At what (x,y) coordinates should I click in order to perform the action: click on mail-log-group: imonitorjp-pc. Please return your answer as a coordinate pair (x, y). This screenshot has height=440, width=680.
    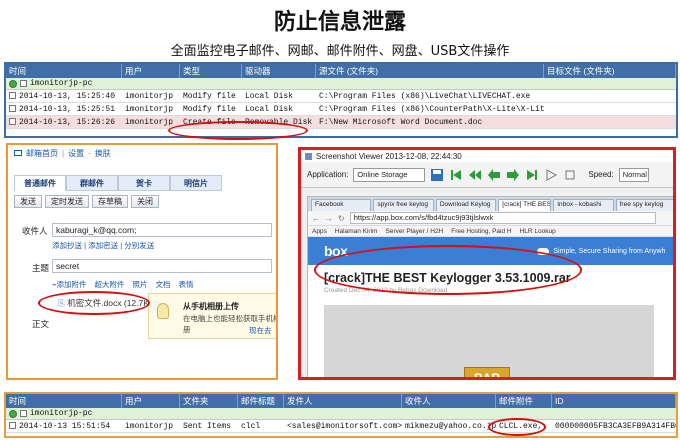
    Looking at the image, I should click on (341, 414).